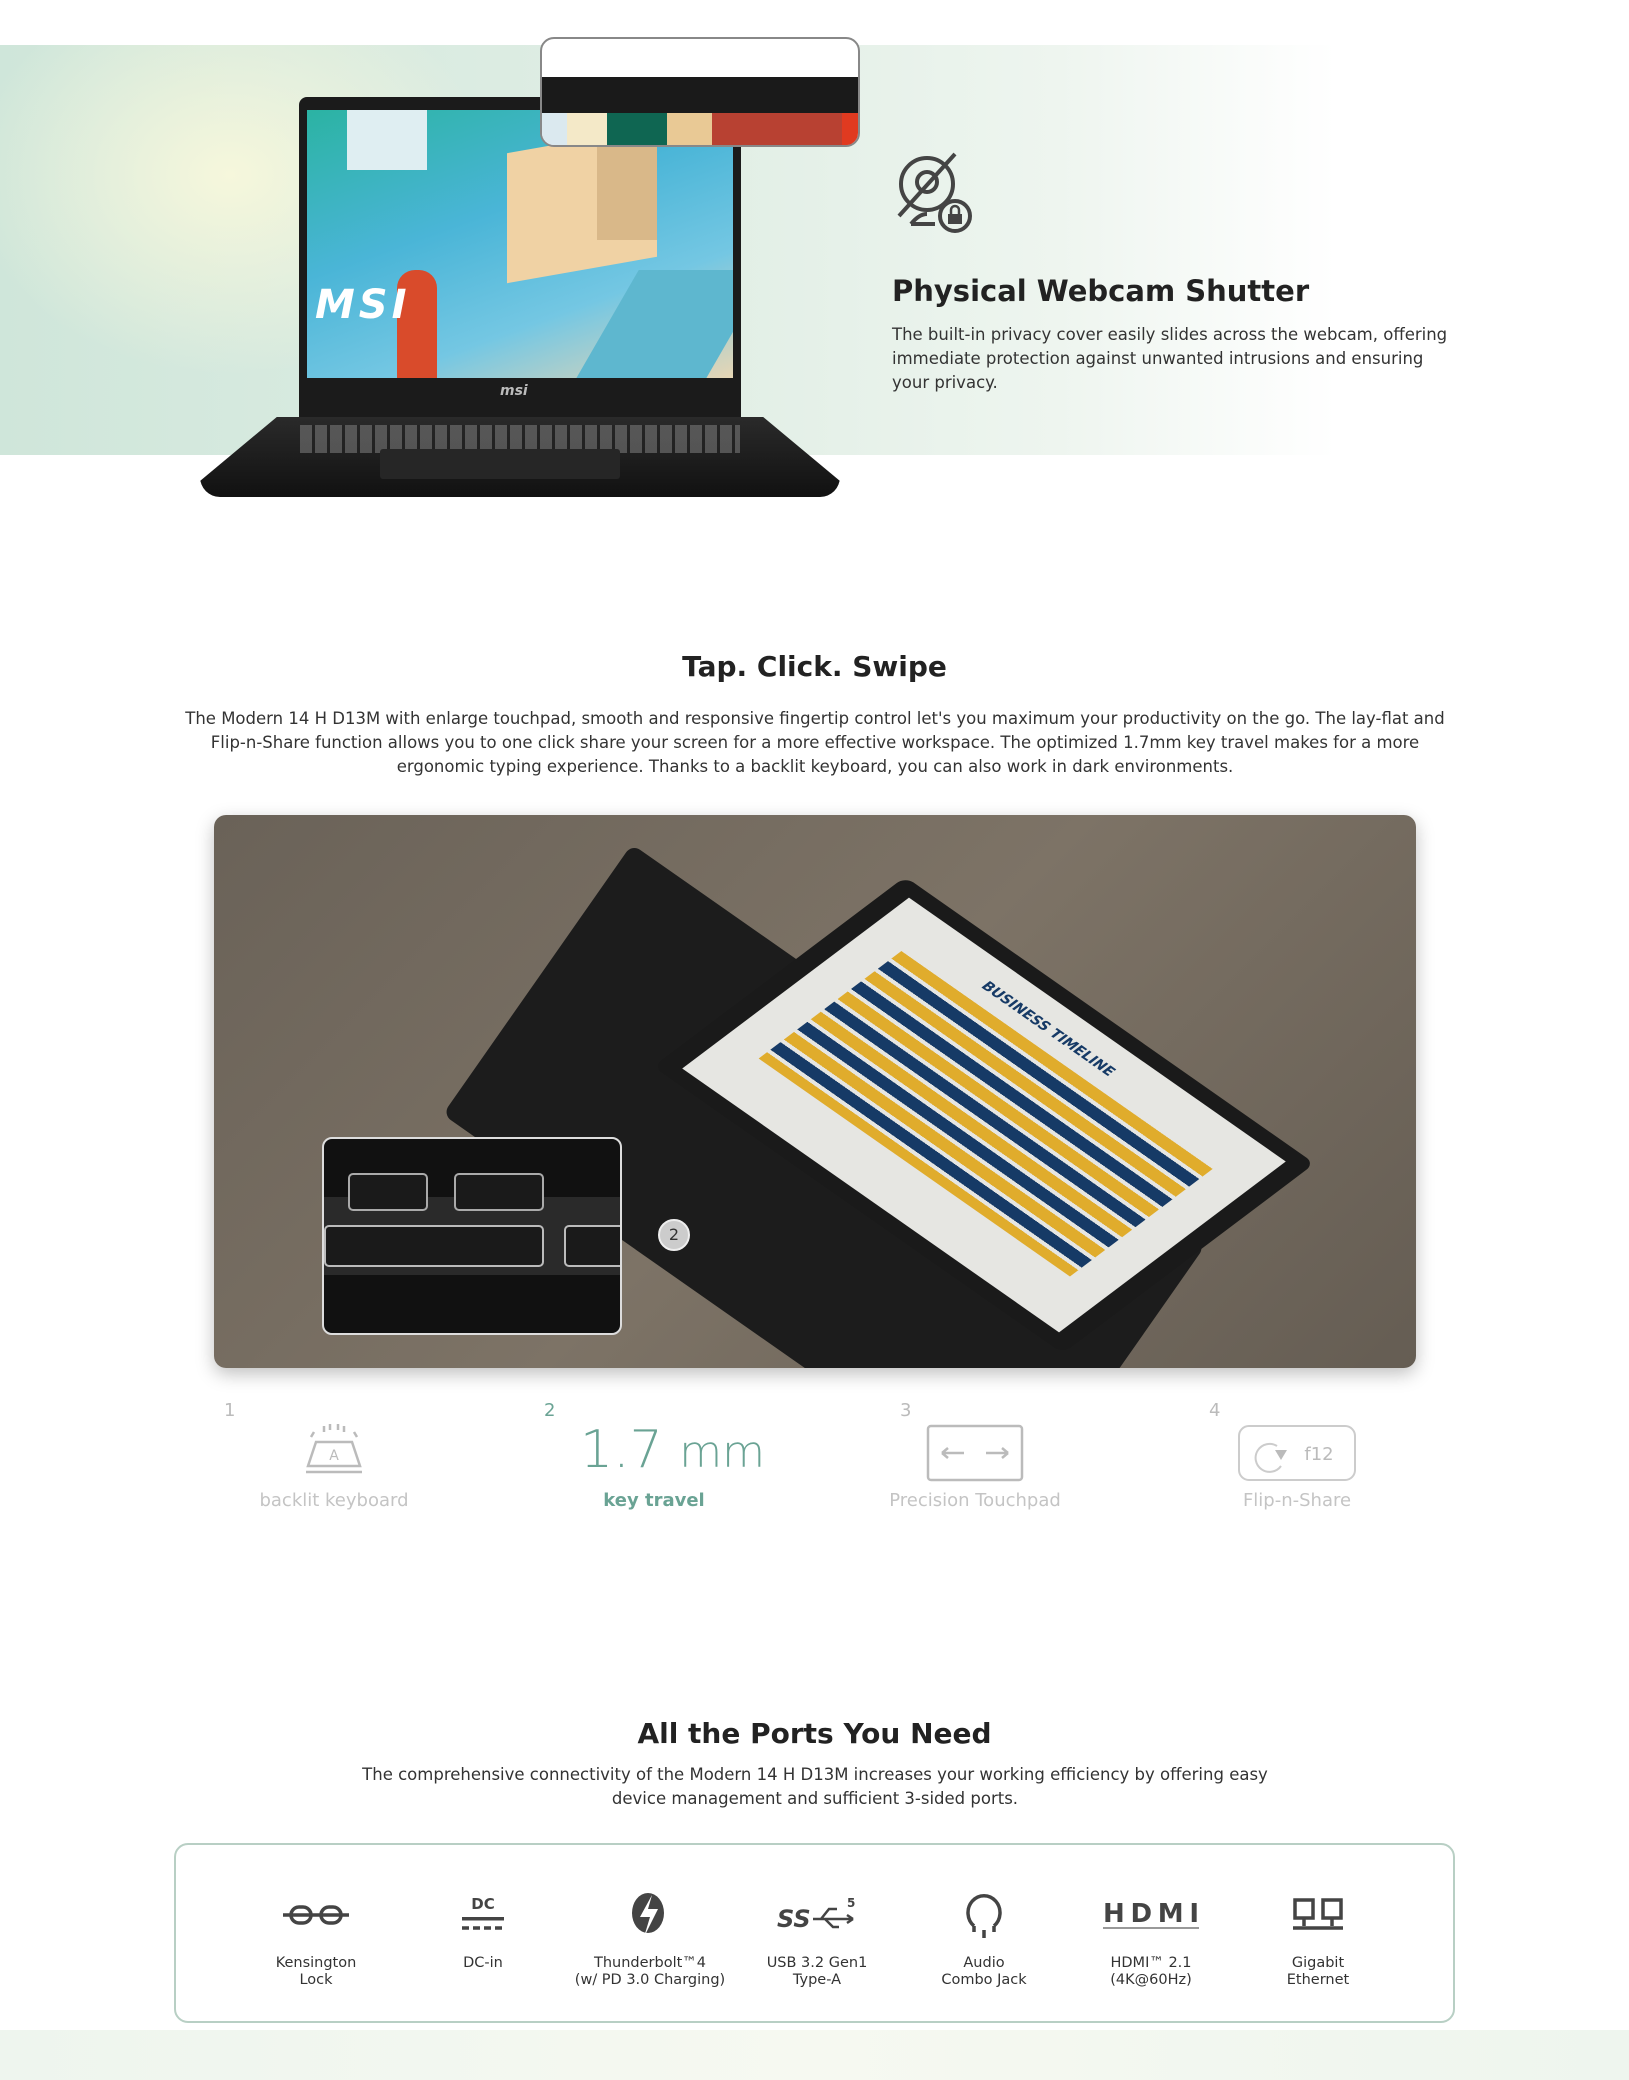  What do you see at coordinates (316, 1937) in the screenshot?
I see `port-kensington-lock: Kensington Lock` at bounding box center [316, 1937].